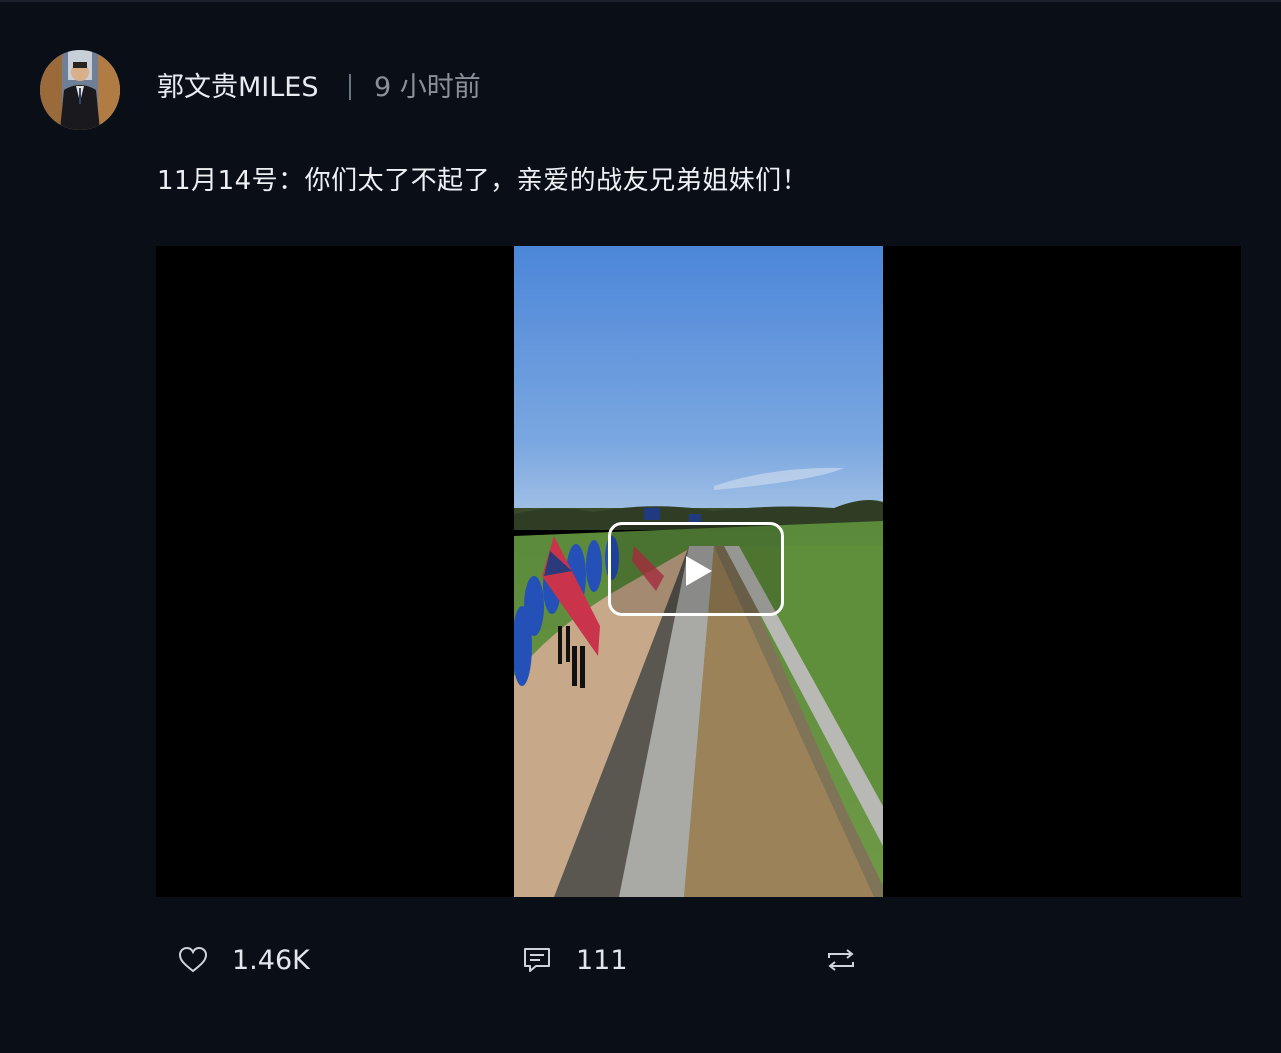  I want to click on action-bar: 1.46K 111, so click(640, 960).